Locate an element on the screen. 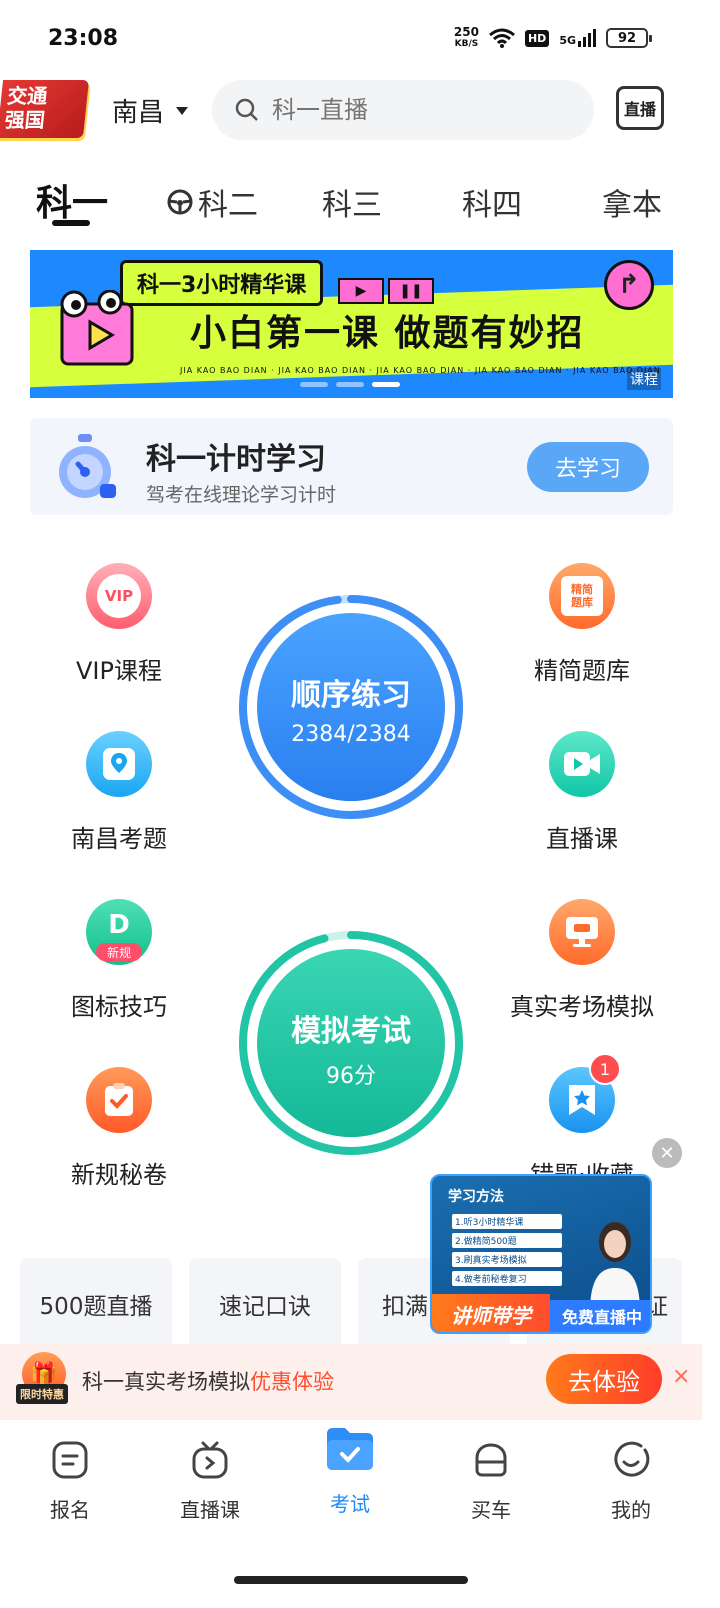 Image resolution: width=720 pixels, height=1608 pixels. mock-exam-button: 模拟考试 96分 is located at coordinates (351, 1043).